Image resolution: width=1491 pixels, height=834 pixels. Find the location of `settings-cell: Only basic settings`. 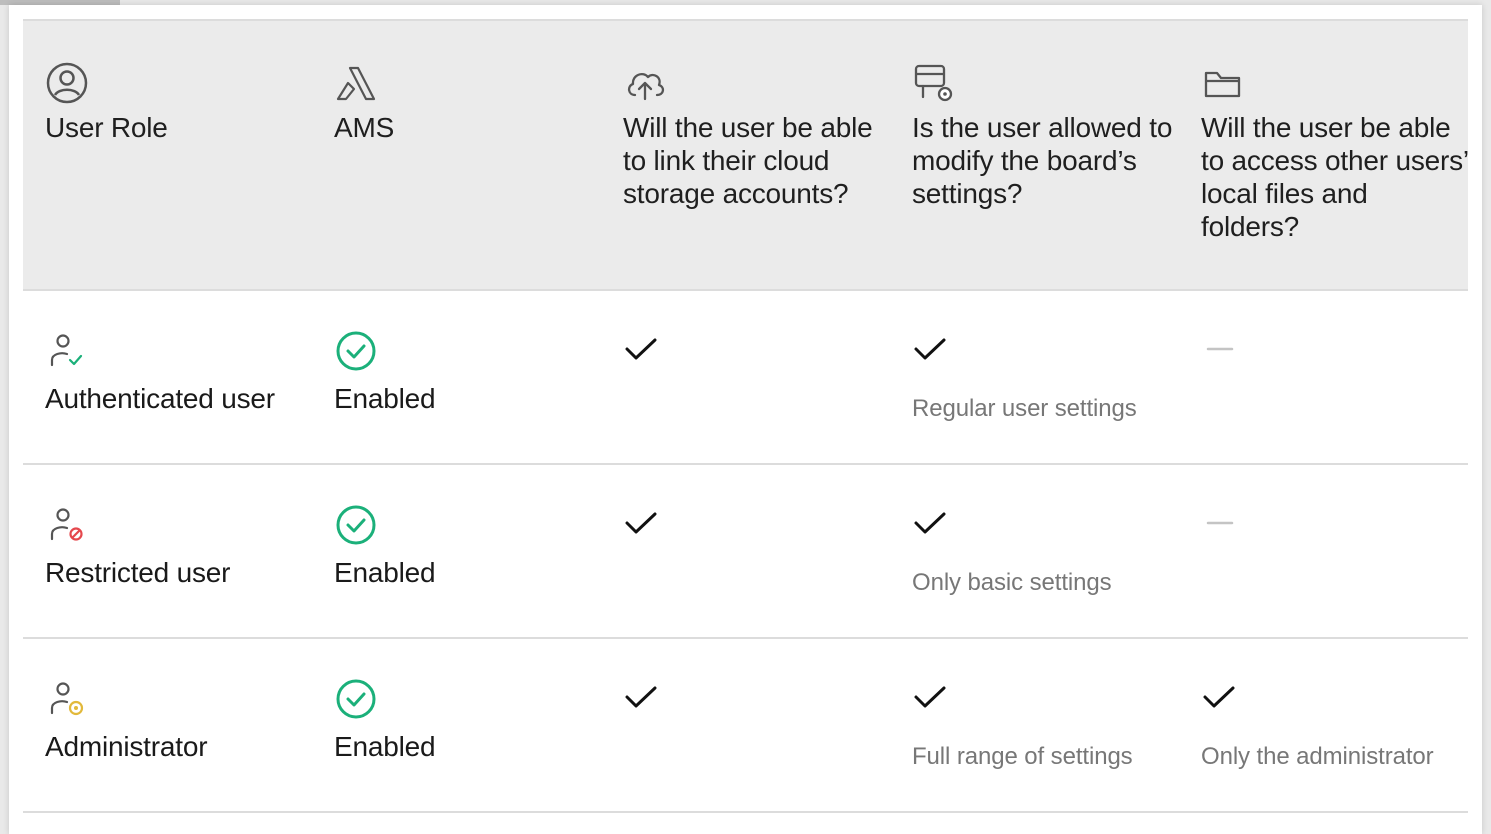

settings-cell: Only basic settings is located at coordinates (1034, 551).